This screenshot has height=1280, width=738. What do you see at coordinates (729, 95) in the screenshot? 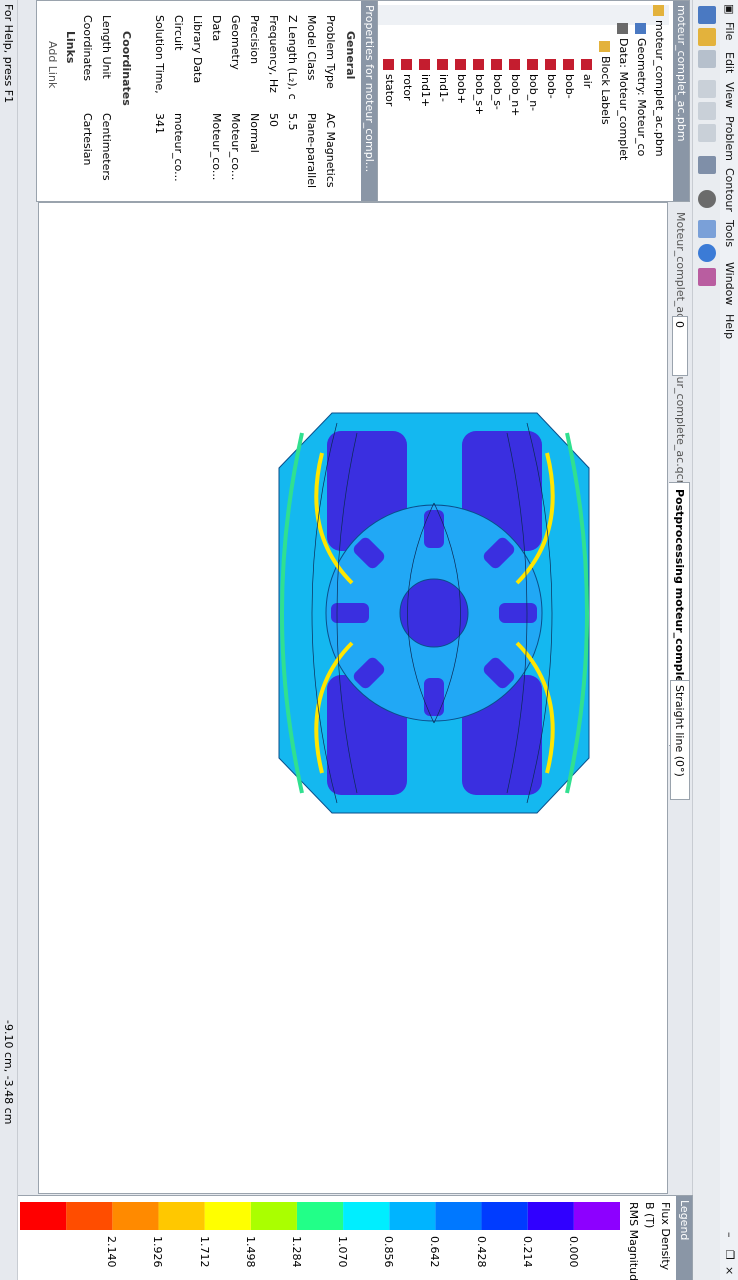
I see `menu-view: View` at bounding box center [729, 95].